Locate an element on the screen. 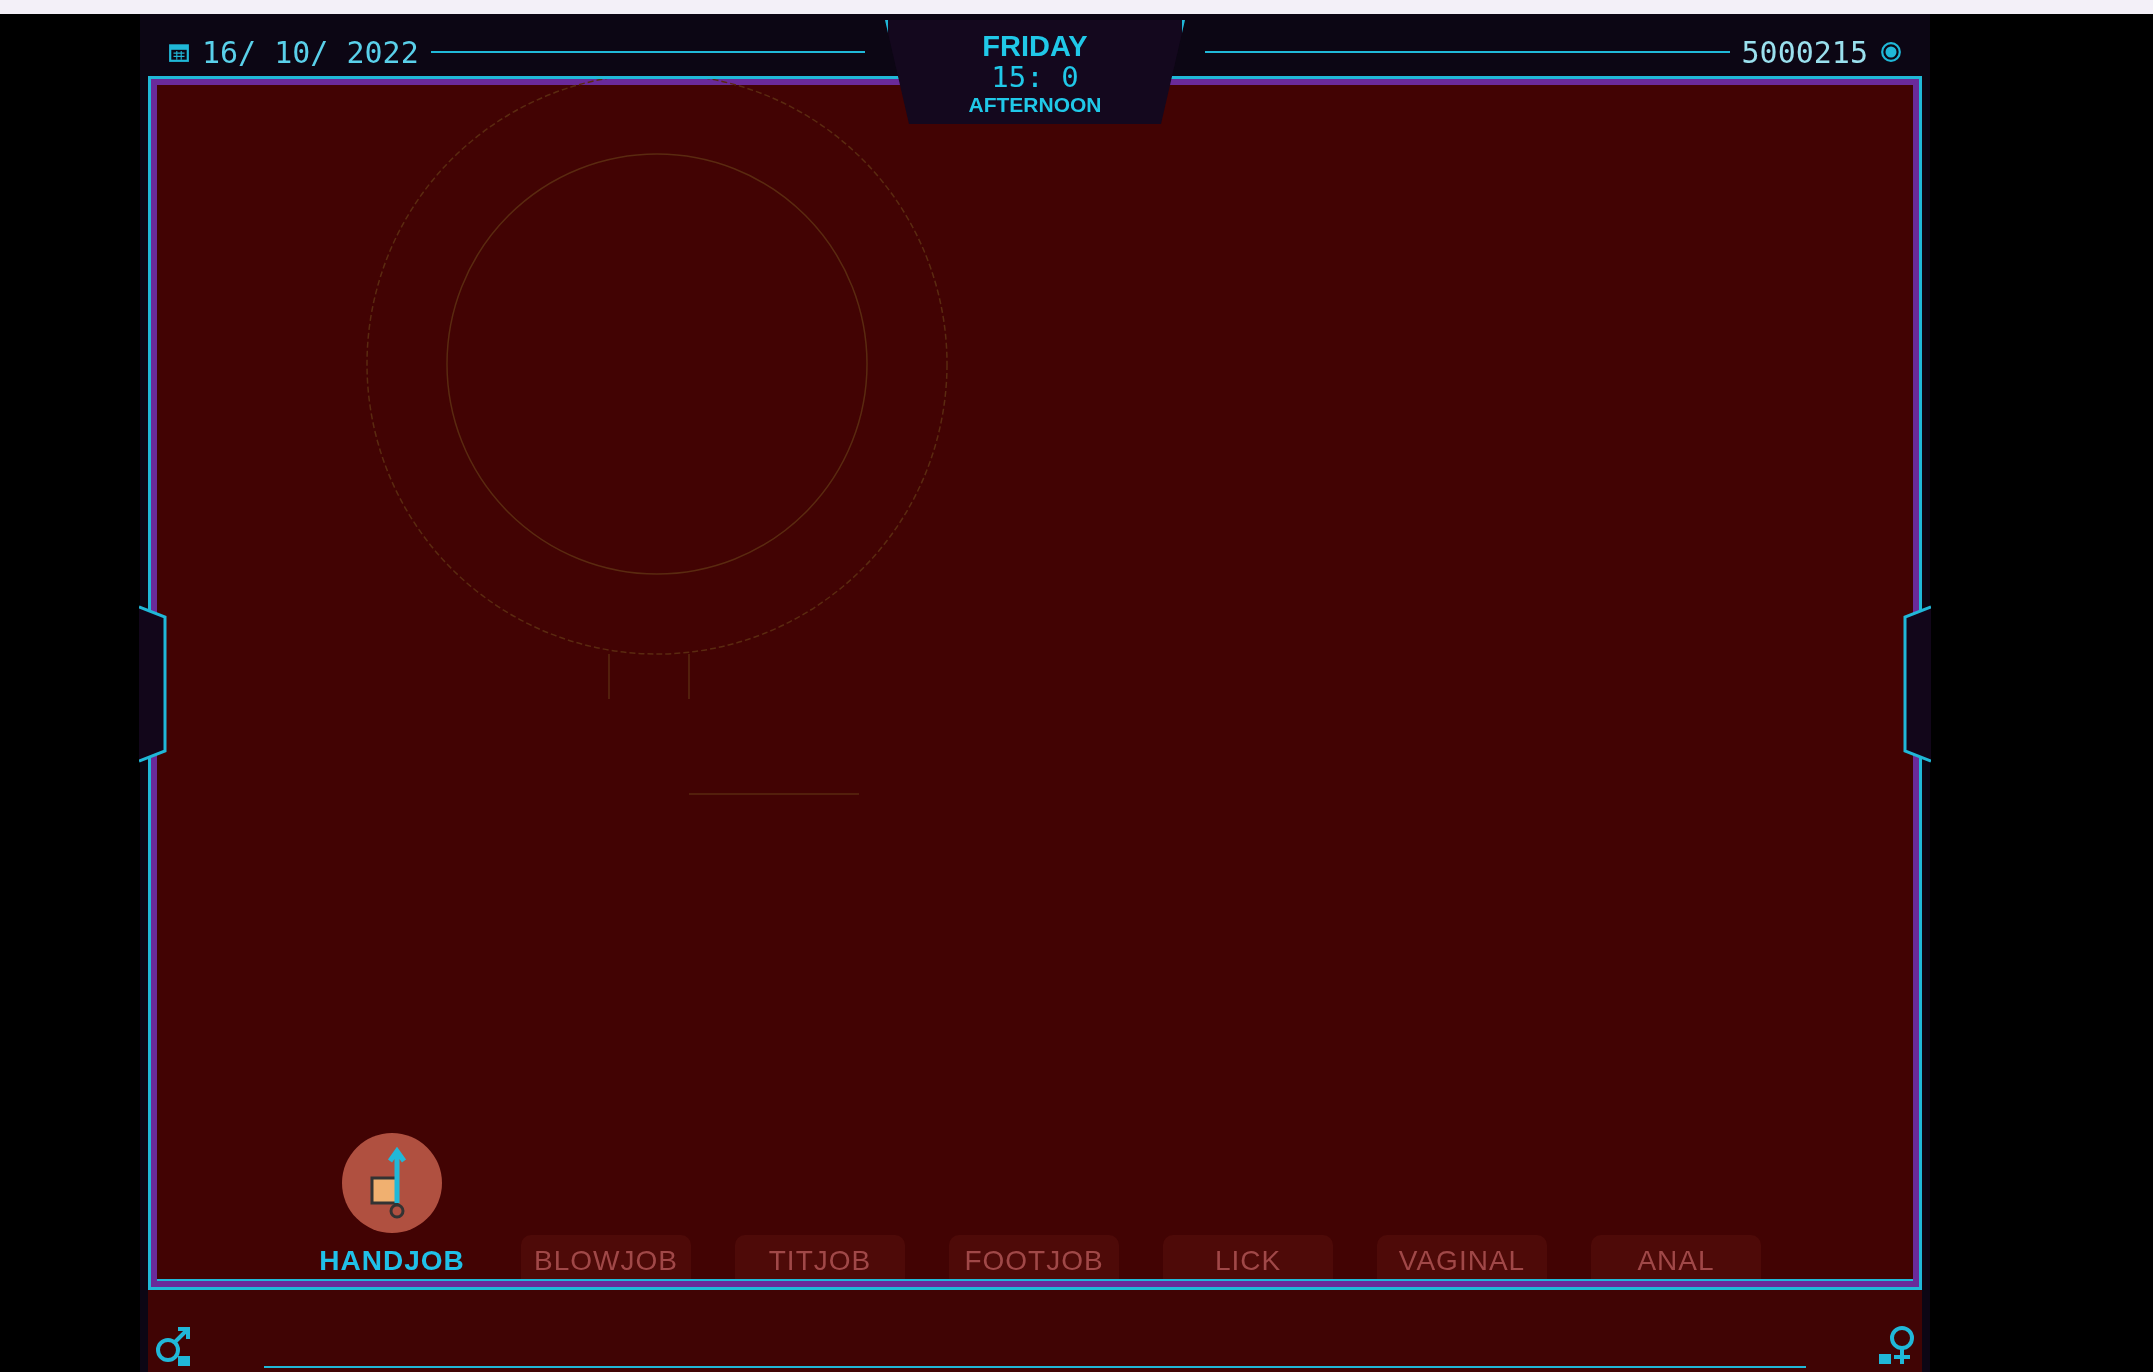 This screenshot has width=2153, height=1372. money-text: 5000215 is located at coordinates (1804, 52).